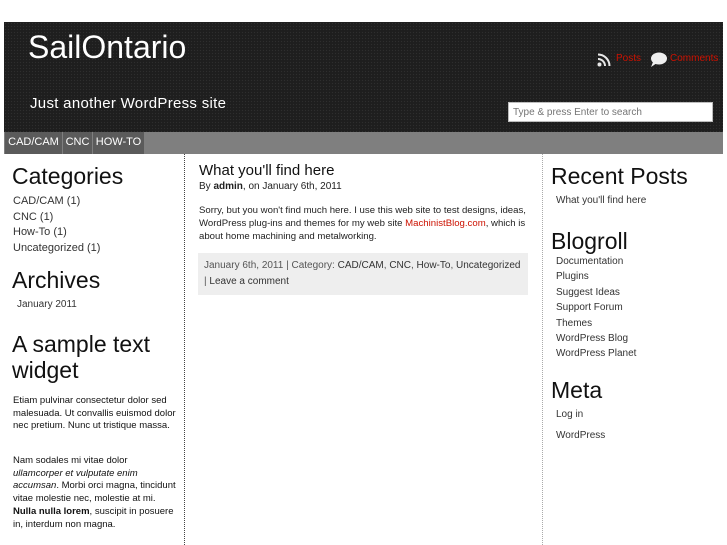  What do you see at coordinates (206, 186) in the screenshot?
I see `byline-prefix: By` at bounding box center [206, 186].